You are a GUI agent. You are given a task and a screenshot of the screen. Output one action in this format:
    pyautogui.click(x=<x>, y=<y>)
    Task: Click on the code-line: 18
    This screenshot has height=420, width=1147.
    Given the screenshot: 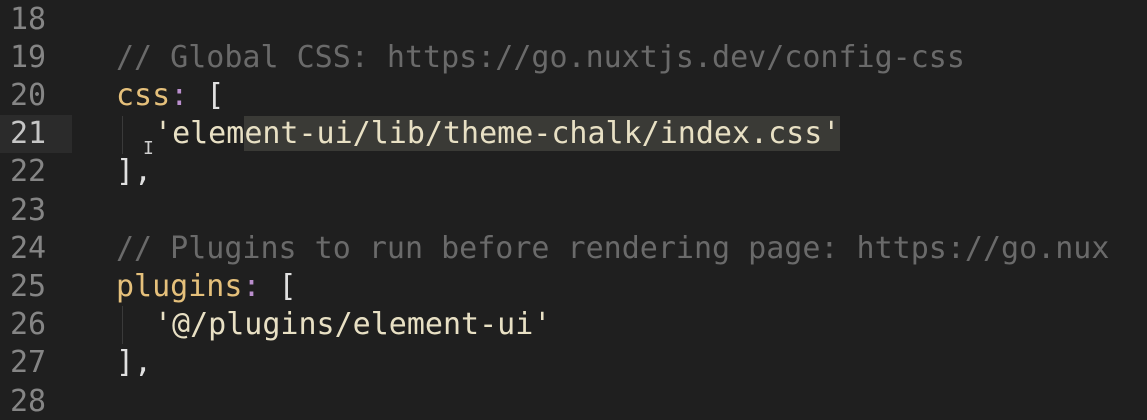 What is the action you would take?
    pyautogui.click(x=573, y=20)
    